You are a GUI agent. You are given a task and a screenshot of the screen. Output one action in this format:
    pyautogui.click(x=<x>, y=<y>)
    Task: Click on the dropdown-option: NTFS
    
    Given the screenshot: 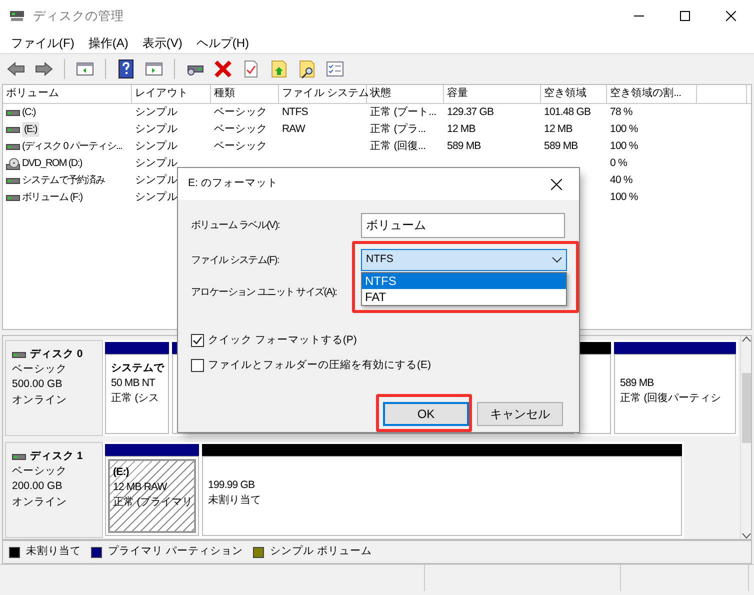 What is the action you would take?
    pyautogui.click(x=464, y=281)
    